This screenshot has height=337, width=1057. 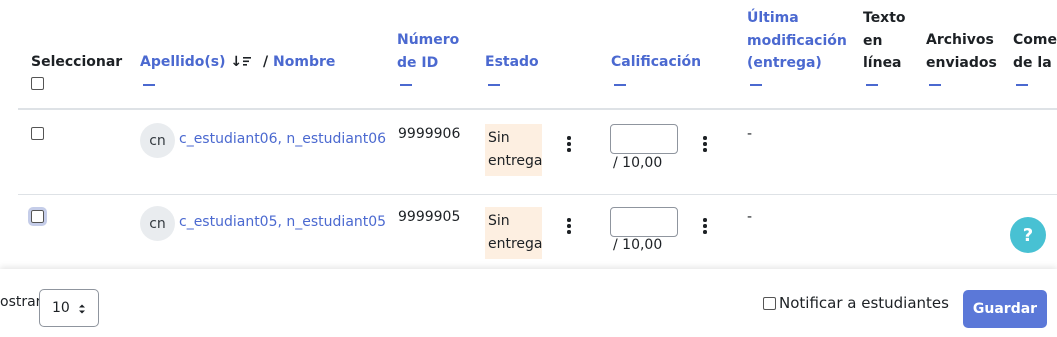 I want to click on hide-column-onlinetext-icon, so click(x=872, y=85).